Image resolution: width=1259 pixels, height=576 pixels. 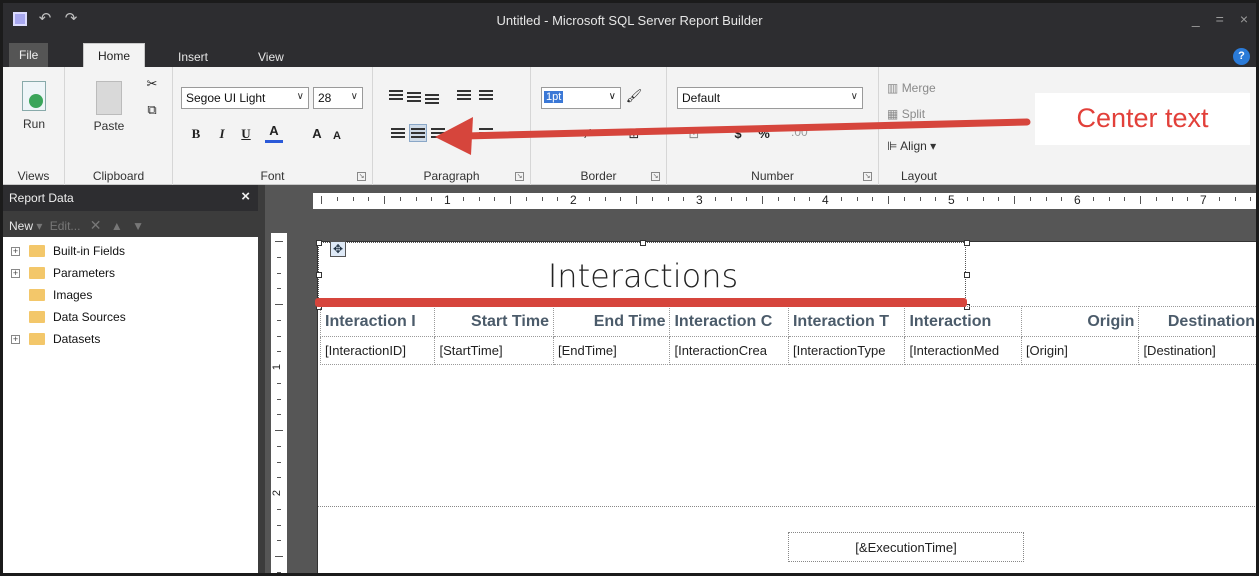 I want to click on border-width-select: 1pt ∨, so click(x=581, y=98).